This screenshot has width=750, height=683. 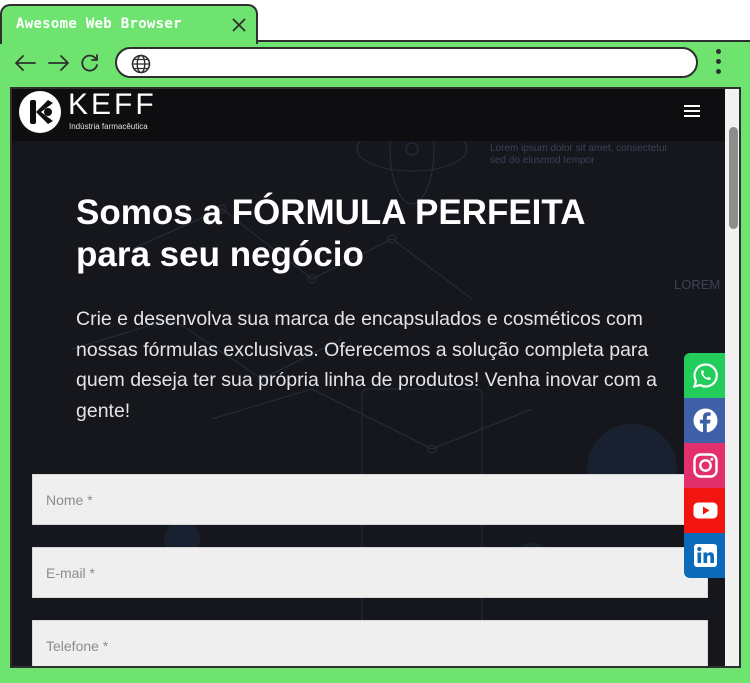 I want to click on social-facebook-button, so click(x=705, y=420).